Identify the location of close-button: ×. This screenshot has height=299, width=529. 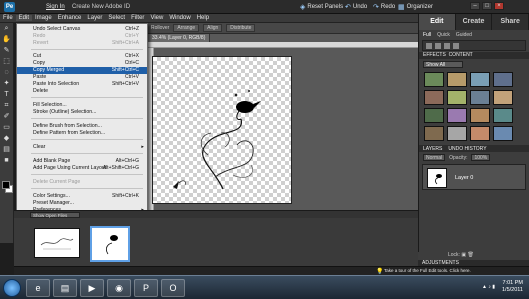
(499, 6).